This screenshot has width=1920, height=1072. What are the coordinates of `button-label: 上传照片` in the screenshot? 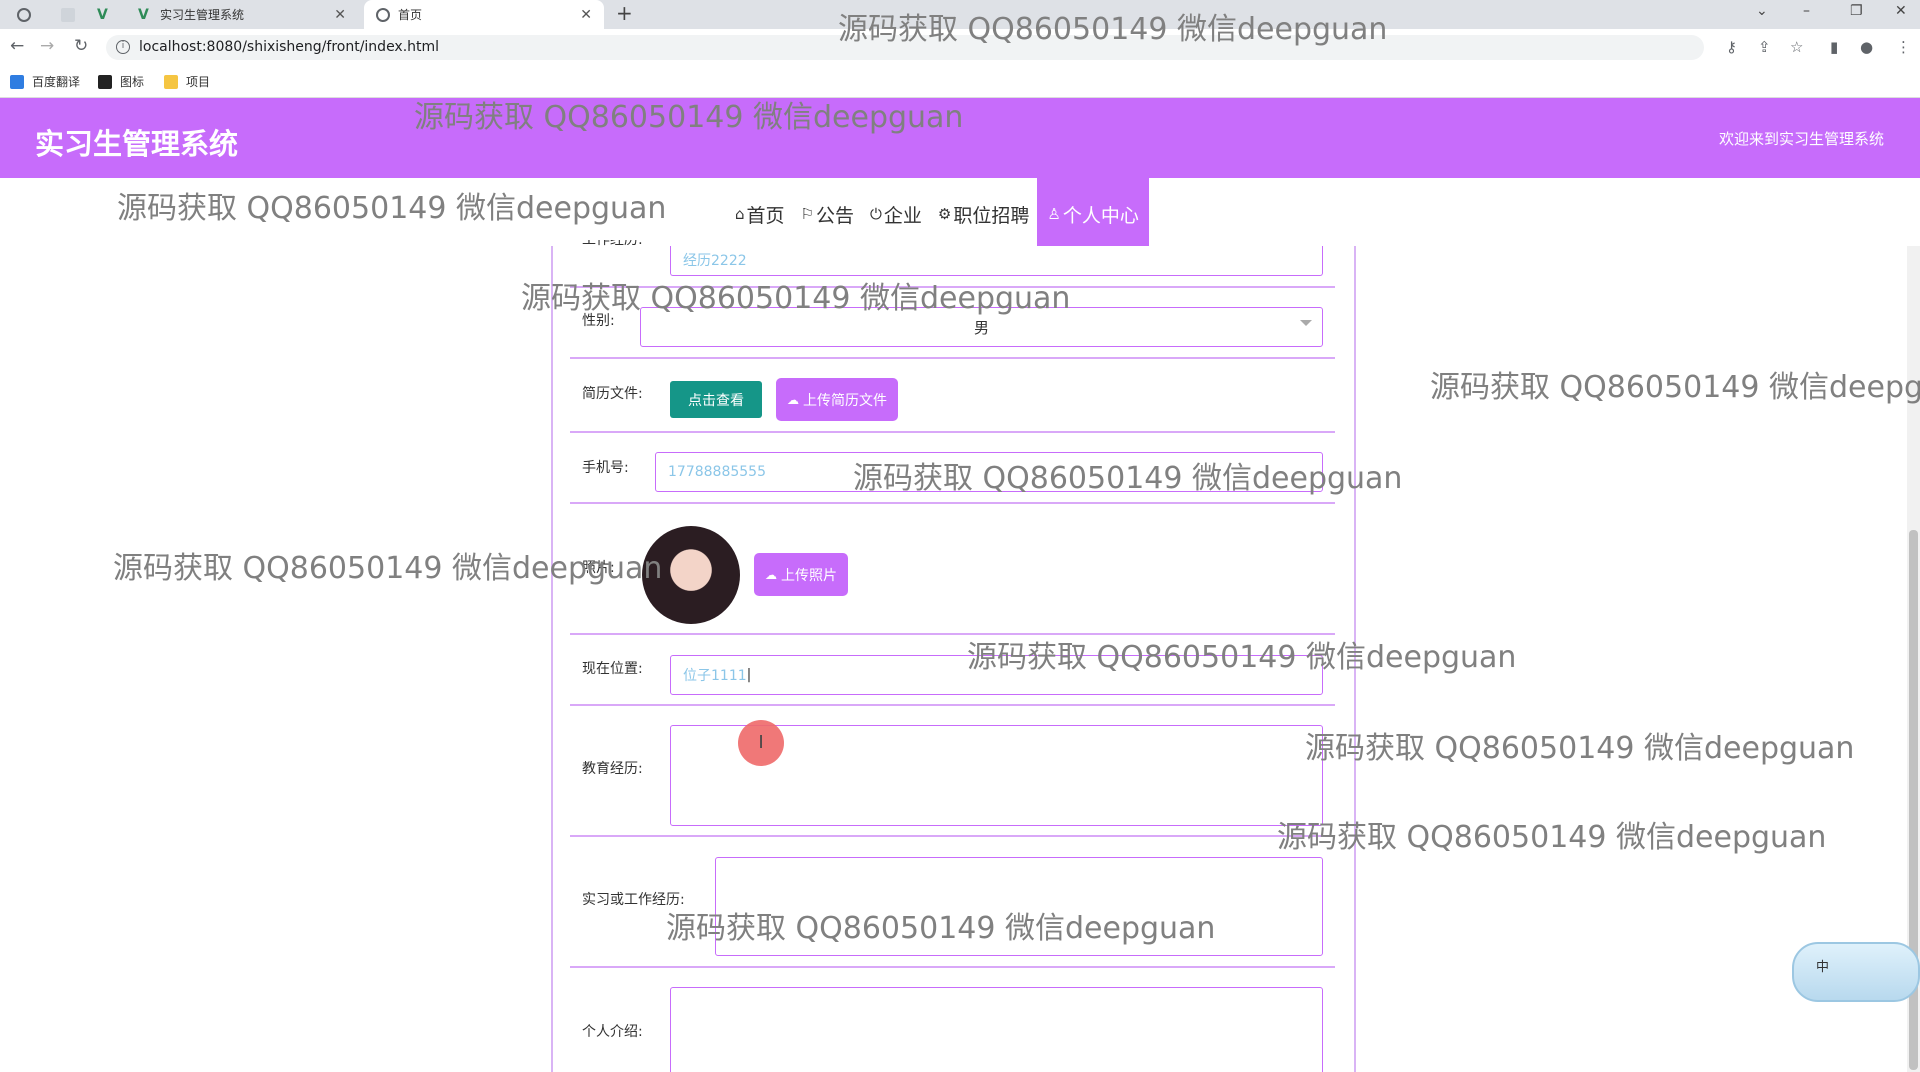 It's located at (809, 575).